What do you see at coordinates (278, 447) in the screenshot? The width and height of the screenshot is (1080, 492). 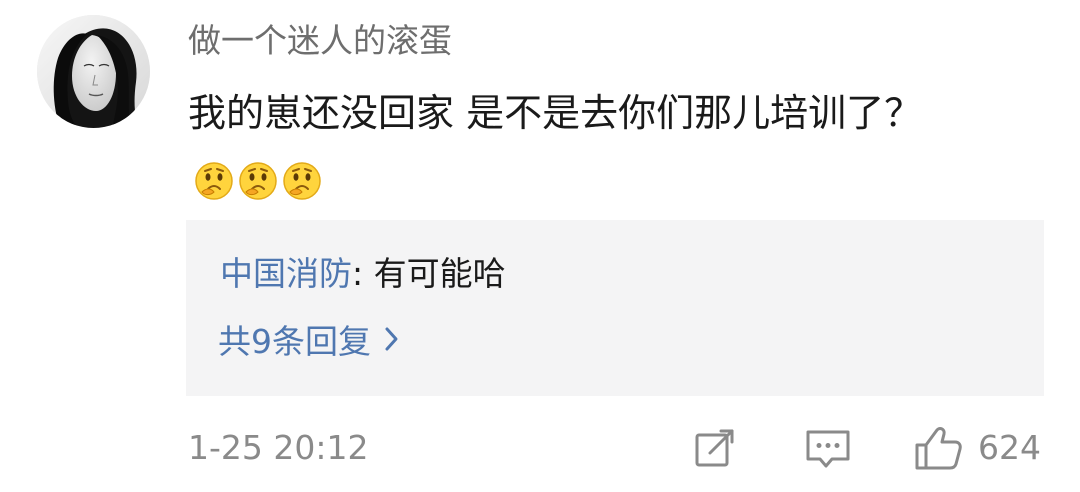 I see `comment-timestamp: 1-25 20:12` at bounding box center [278, 447].